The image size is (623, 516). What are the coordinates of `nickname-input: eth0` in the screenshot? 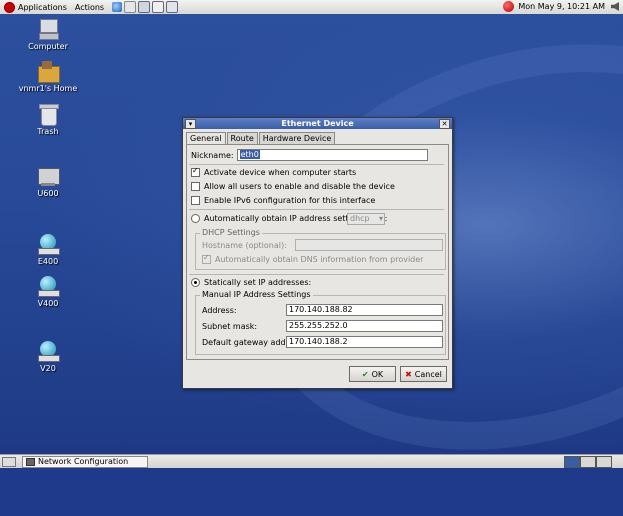 It's located at (332, 155).